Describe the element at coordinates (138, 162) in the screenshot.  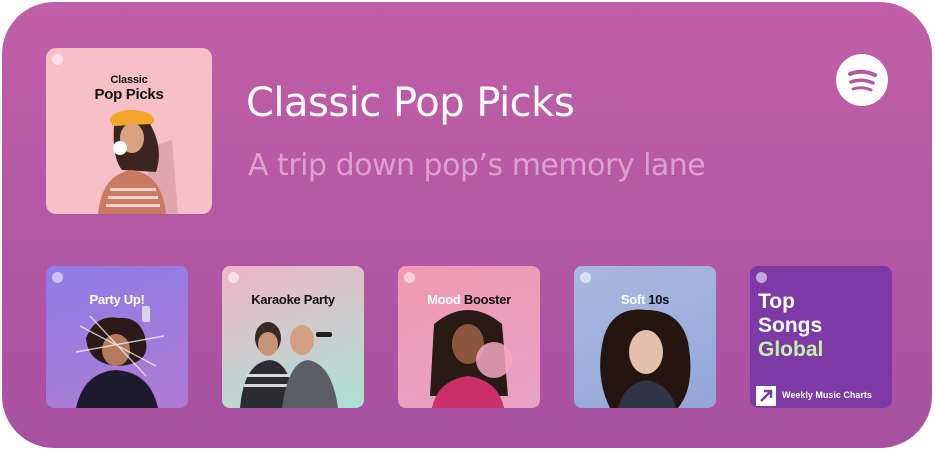
I see `cover-illustration` at that location.